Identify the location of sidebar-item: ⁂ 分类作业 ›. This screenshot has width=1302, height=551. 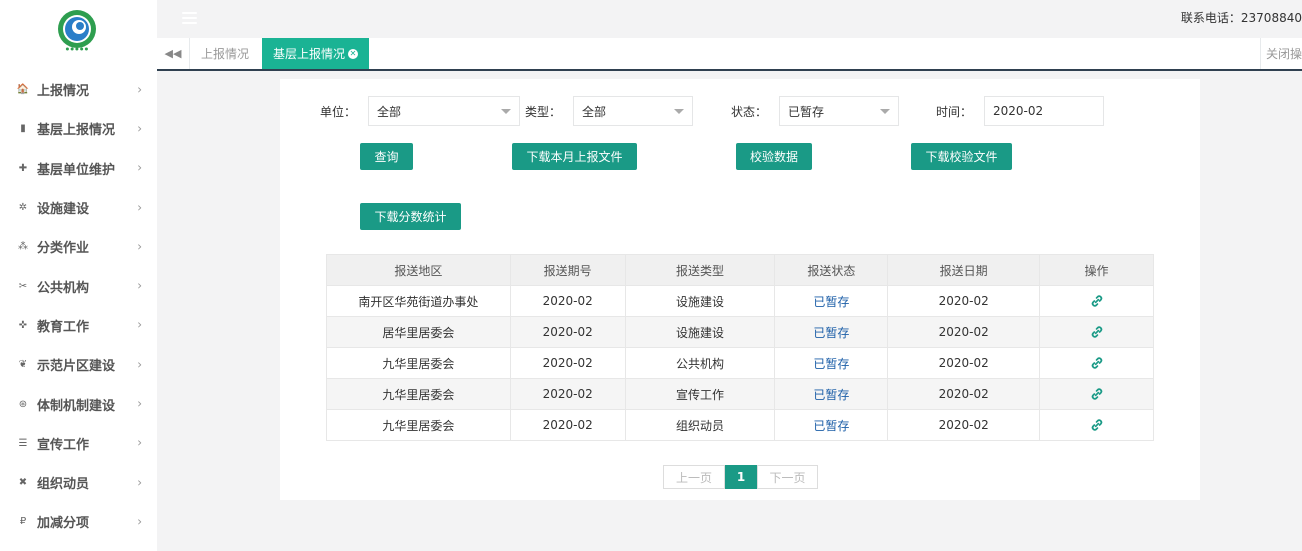
(78, 246).